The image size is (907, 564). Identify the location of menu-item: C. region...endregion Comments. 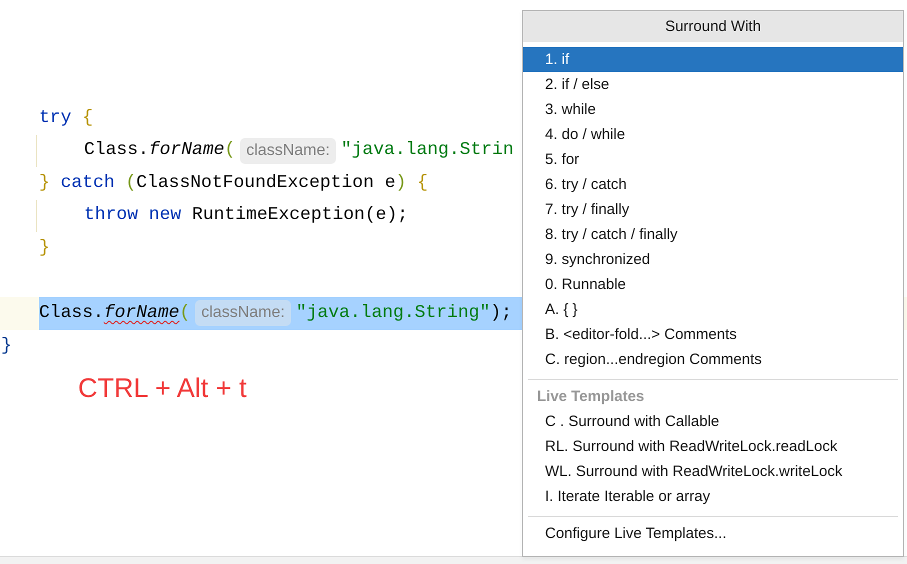
(713, 359).